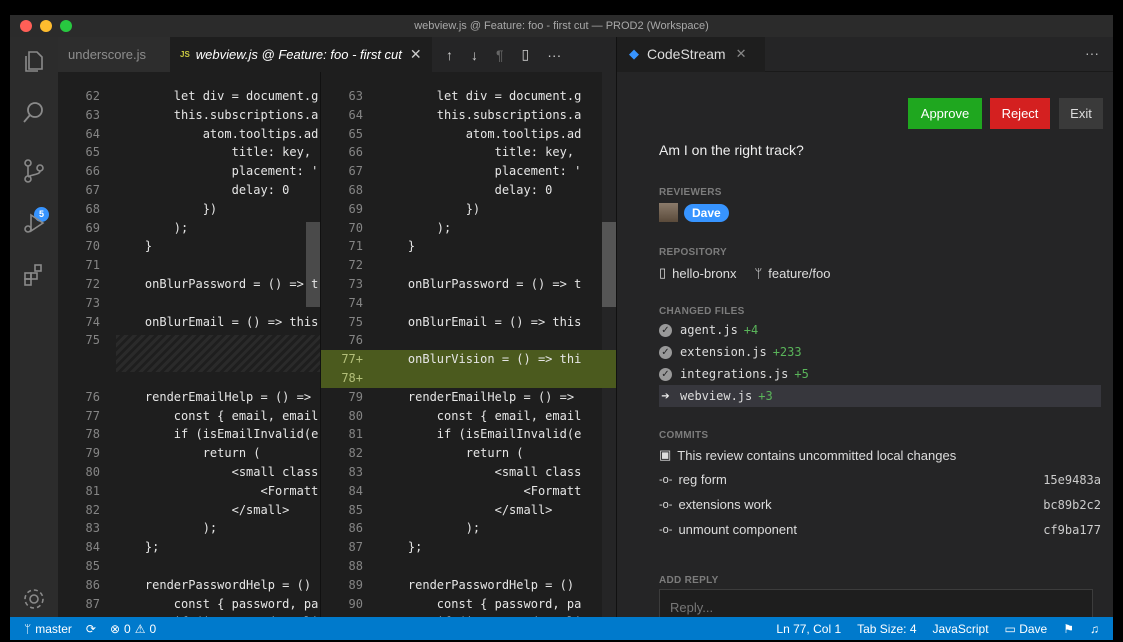  I want to click on code-line: 71 }, so click(468, 246).